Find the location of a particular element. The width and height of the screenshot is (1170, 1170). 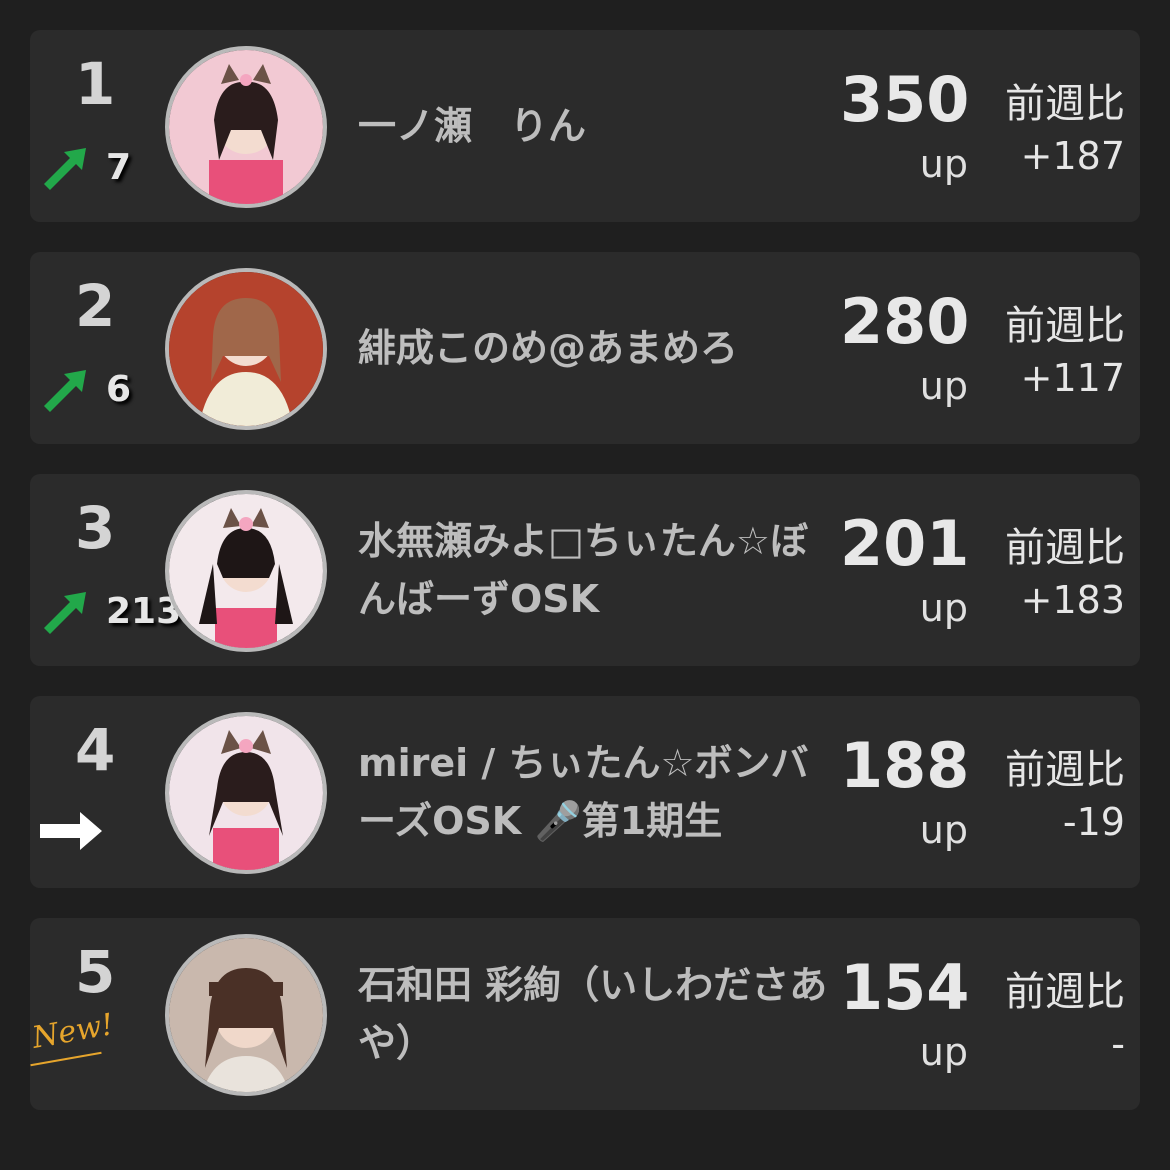

trend-count: 6 is located at coordinates (119, 389).